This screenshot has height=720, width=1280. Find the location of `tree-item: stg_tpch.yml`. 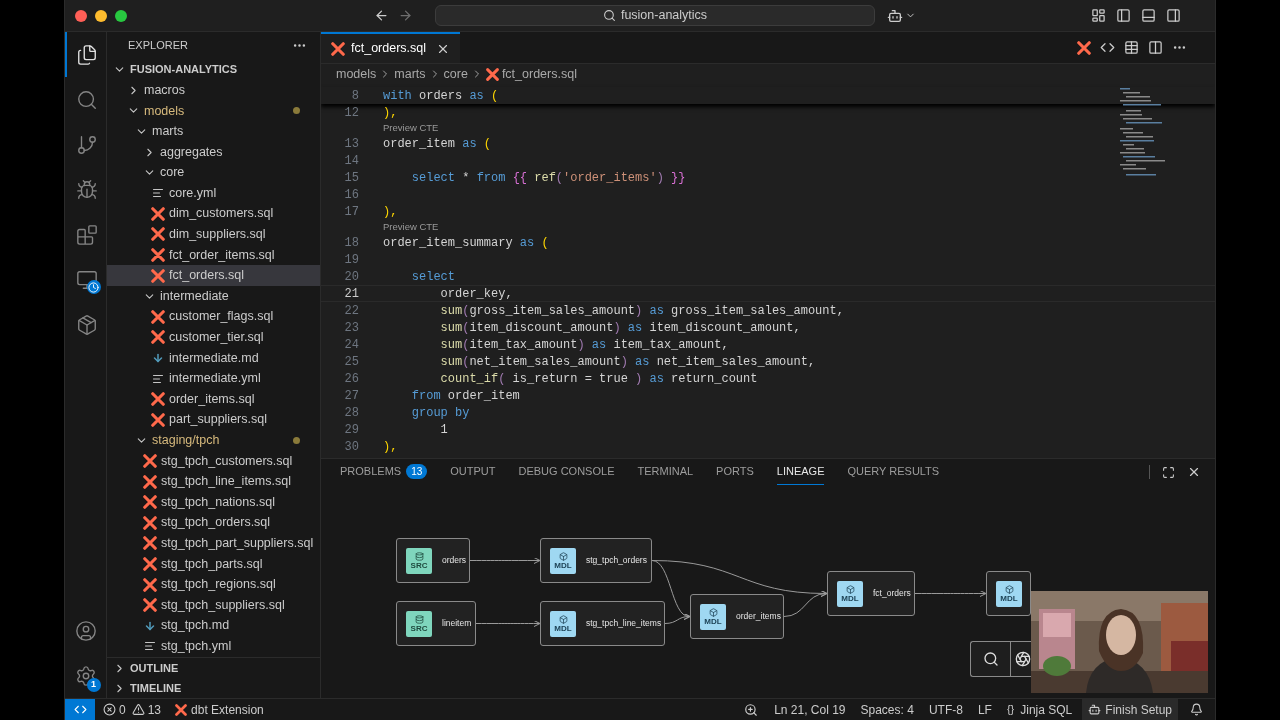

tree-item: stg_tpch.yml is located at coordinates (213, 646).